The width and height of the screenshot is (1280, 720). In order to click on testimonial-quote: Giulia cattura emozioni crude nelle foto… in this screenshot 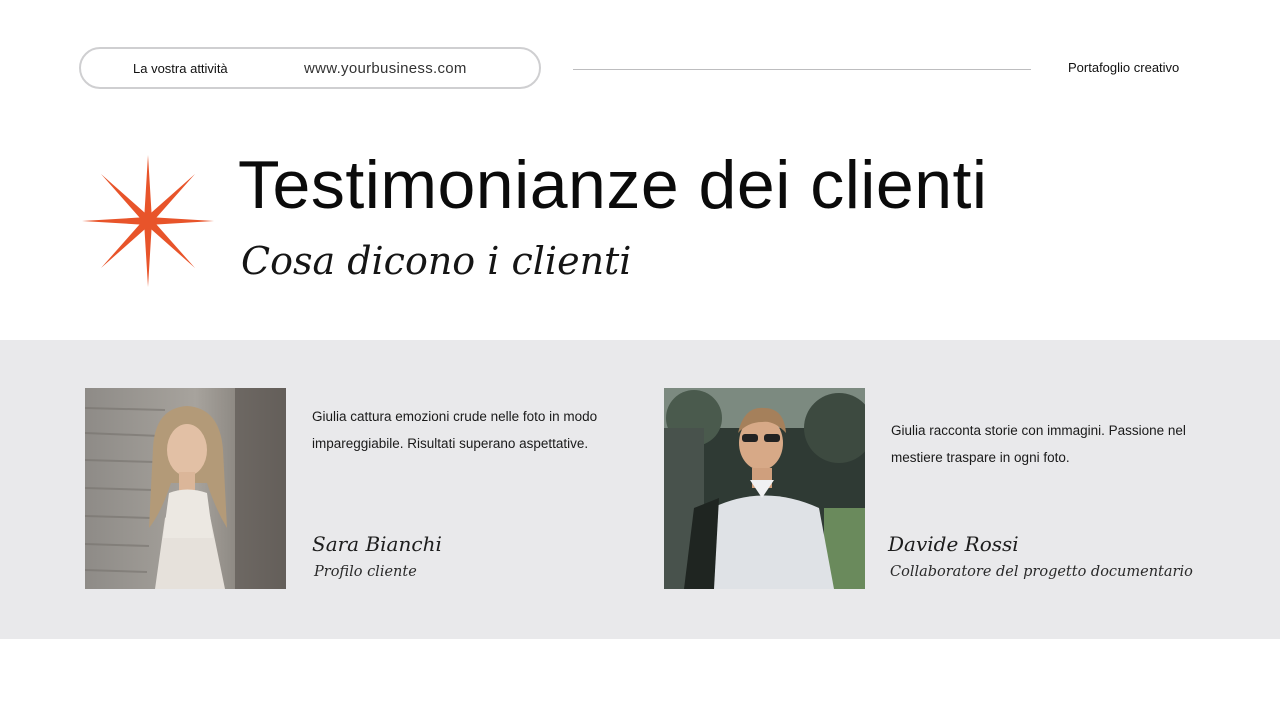, I will do `click(455, 430)`.